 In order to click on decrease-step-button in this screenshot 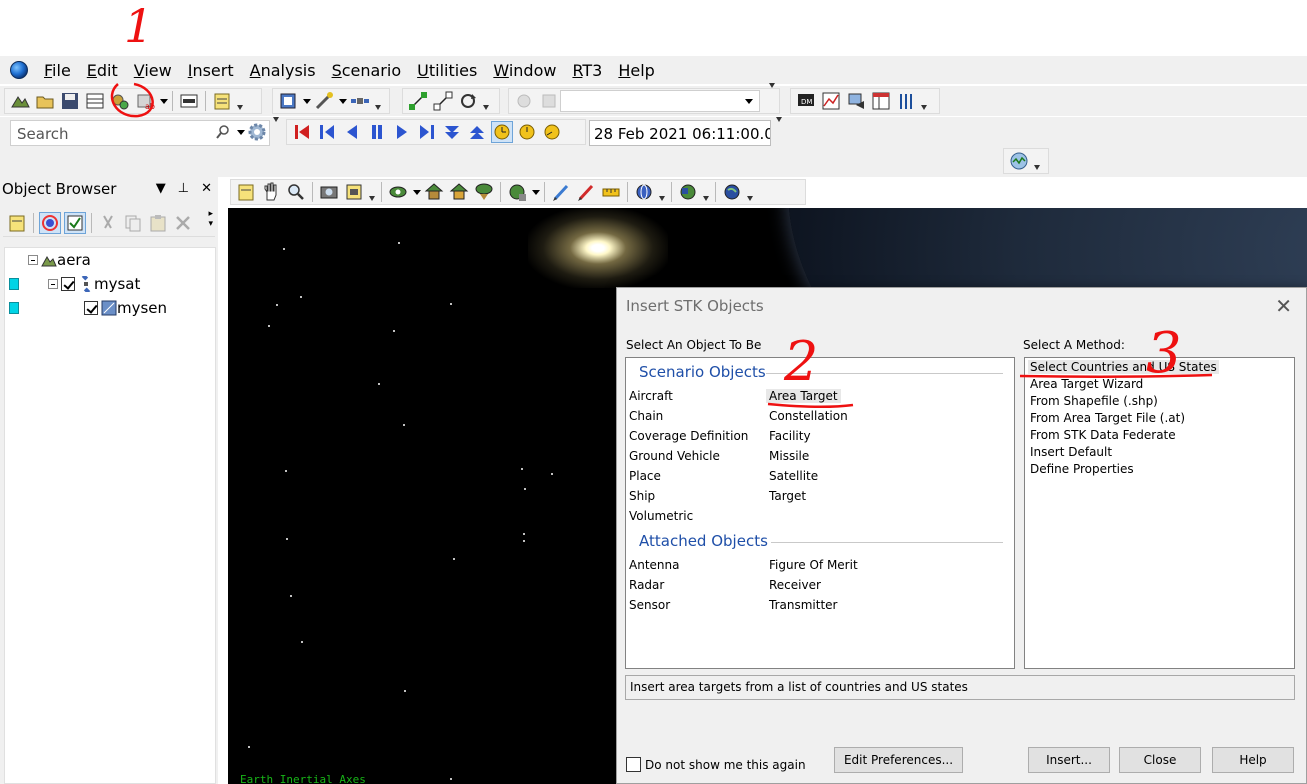, I will do `click(452, 132)`.